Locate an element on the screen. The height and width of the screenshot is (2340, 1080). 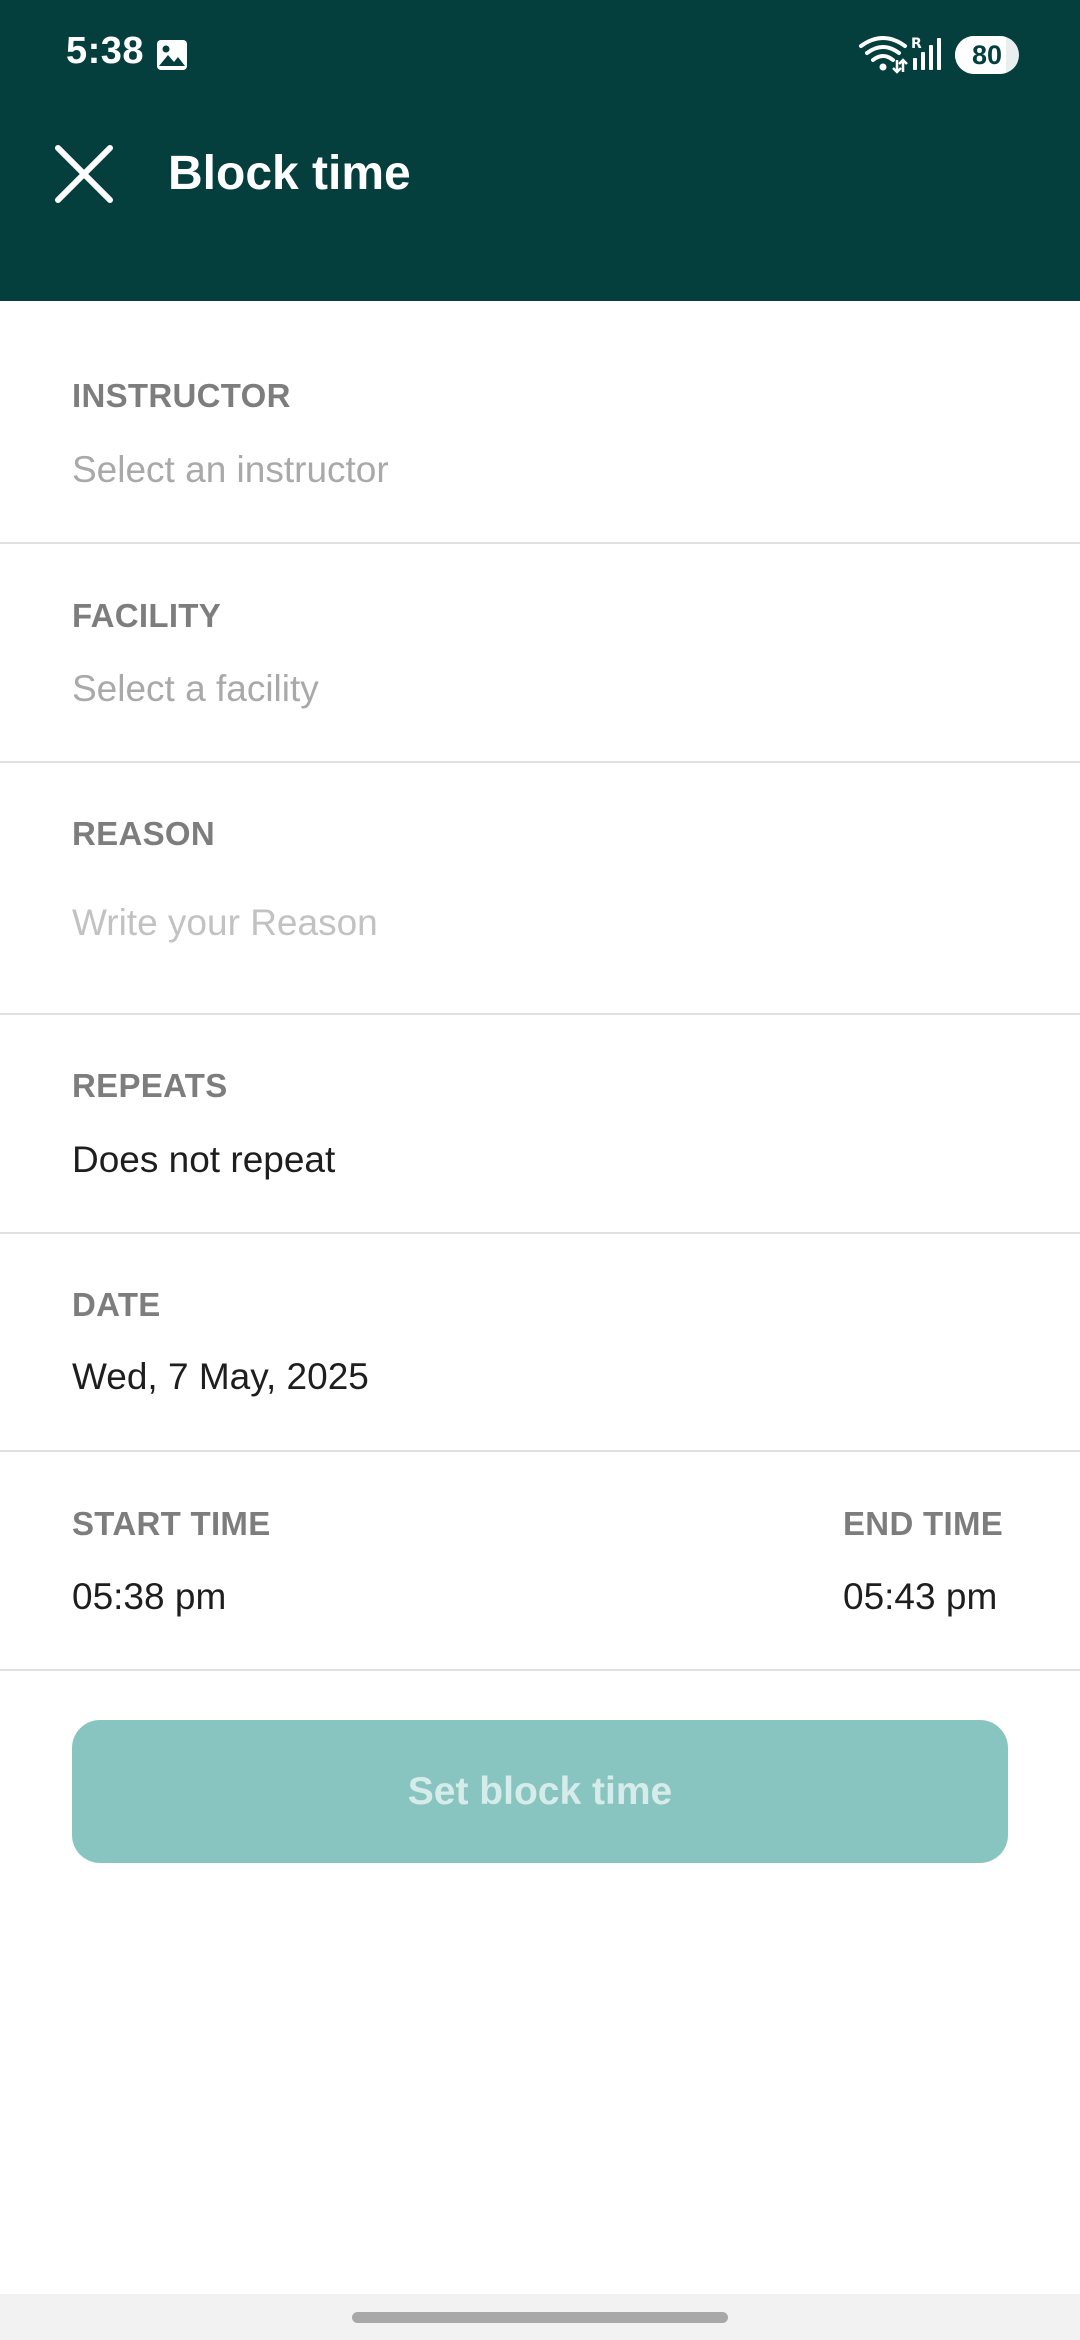
time-range-row: START TIME 05:38 pm END TIME 05:43 pm is located at coordinates (540, 1561).